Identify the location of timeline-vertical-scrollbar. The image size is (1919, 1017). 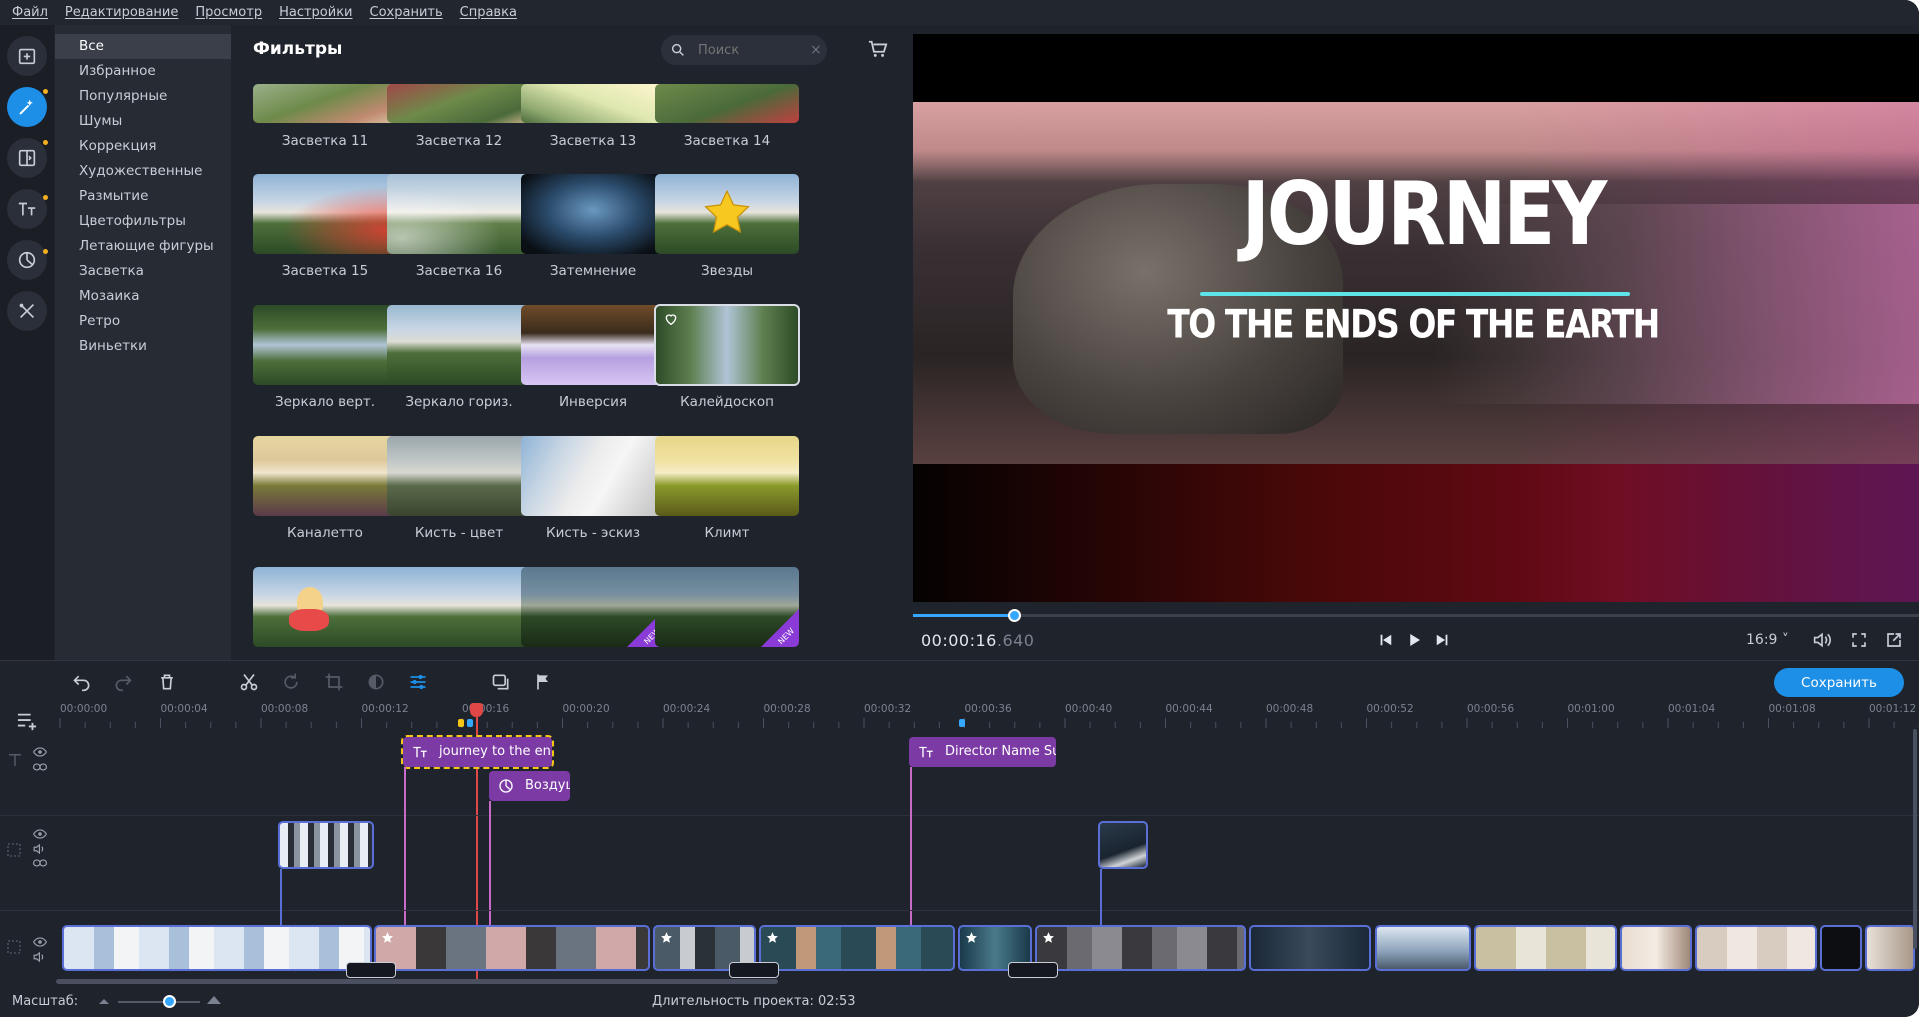
(1915, 839).